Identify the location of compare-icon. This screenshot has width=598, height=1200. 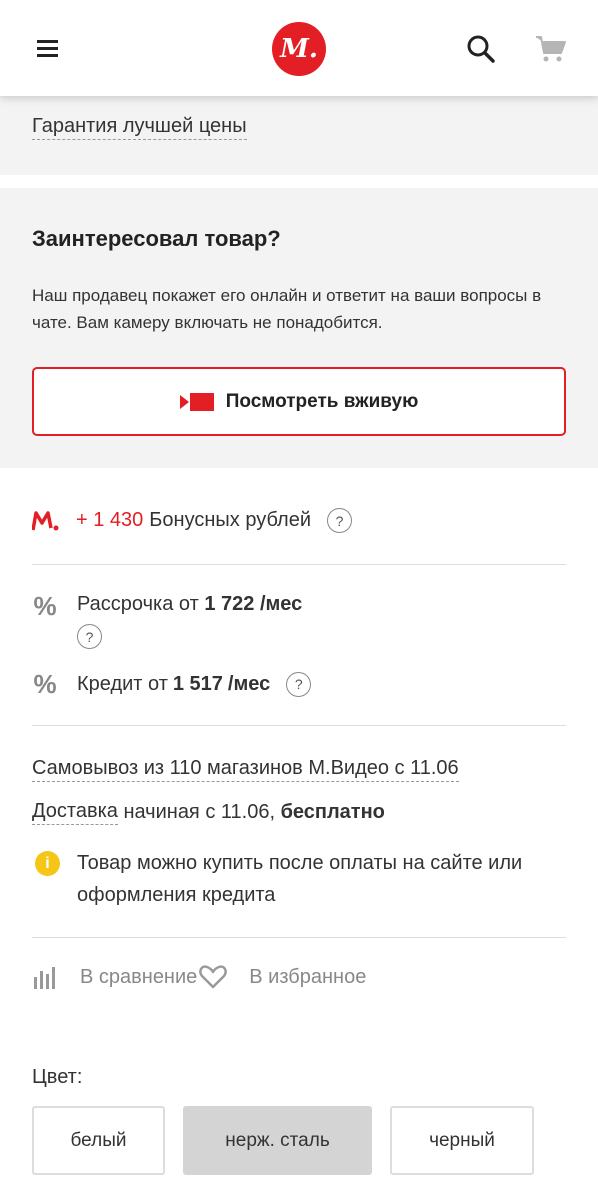
(45, 977).